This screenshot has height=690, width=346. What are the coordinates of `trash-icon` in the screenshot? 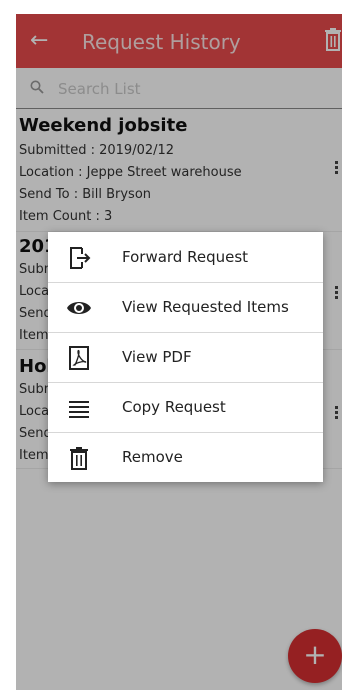 It's located at (79, 458).